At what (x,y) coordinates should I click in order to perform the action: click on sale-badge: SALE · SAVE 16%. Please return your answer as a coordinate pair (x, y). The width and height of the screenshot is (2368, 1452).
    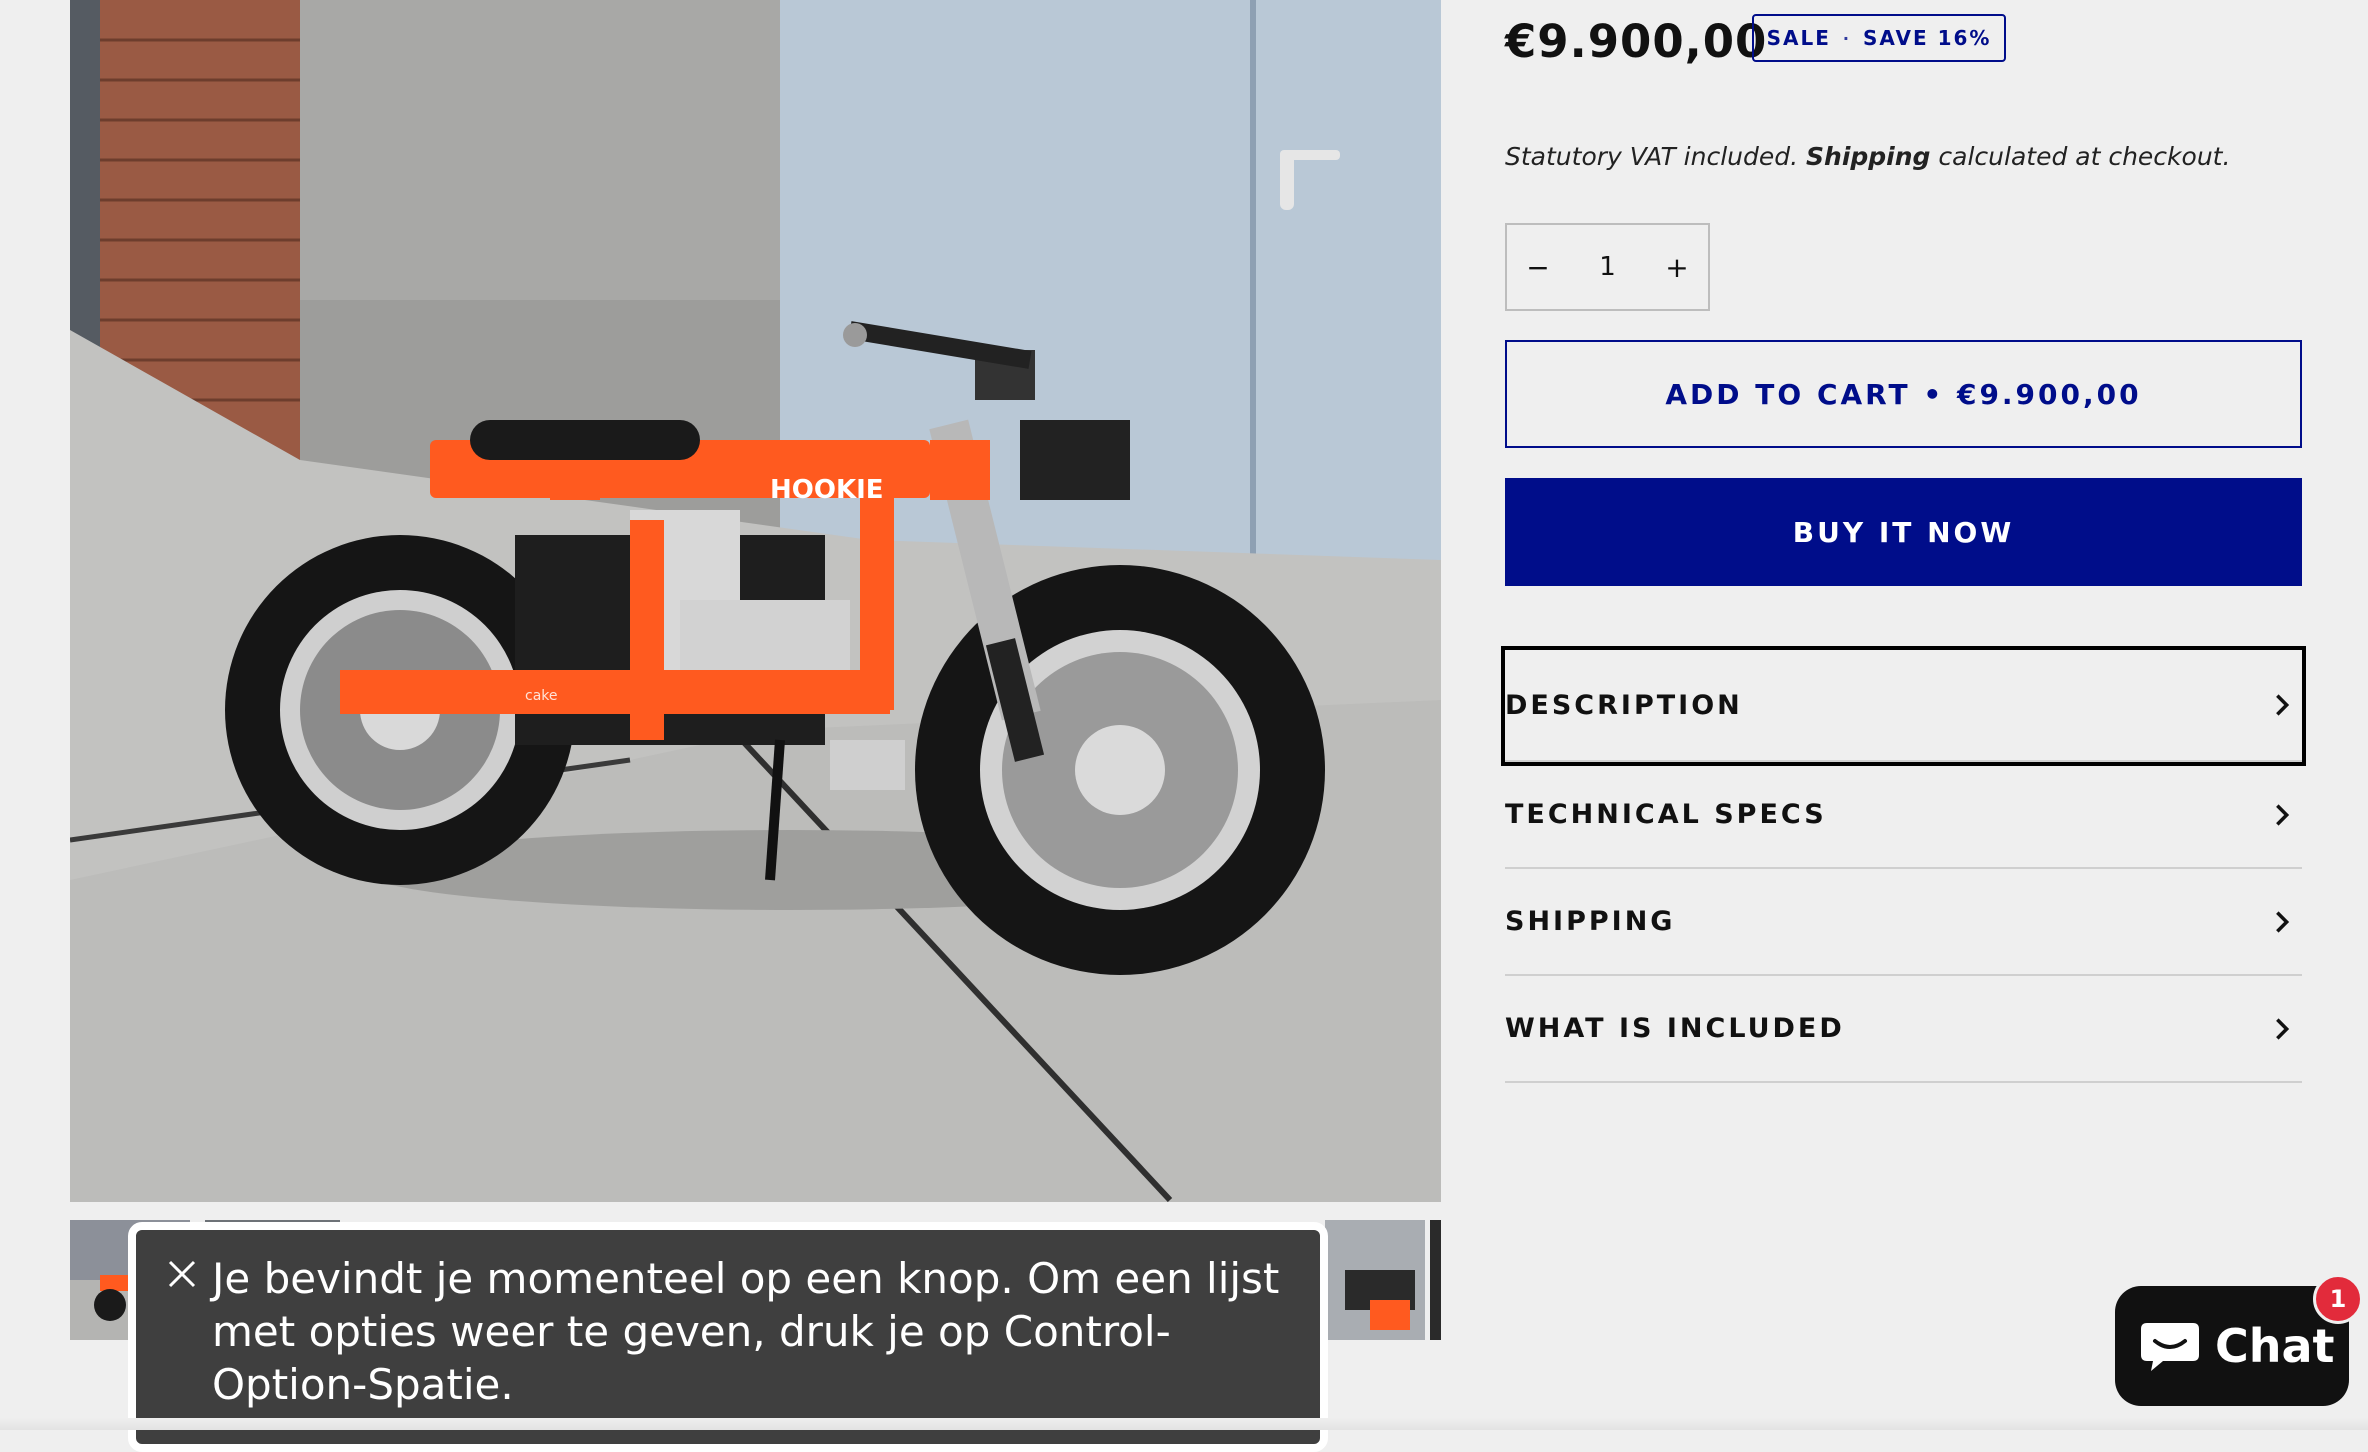
    Looking at the image, I should click on (1879, 38).